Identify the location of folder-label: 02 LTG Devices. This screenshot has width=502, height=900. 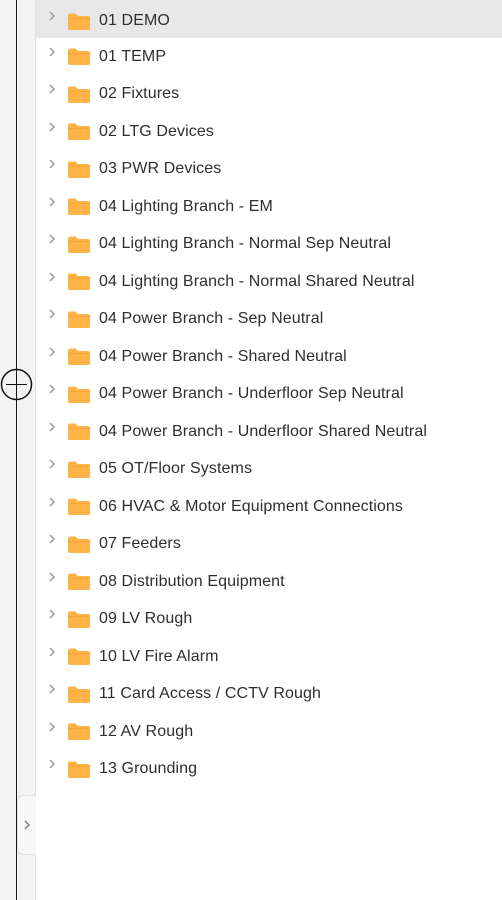
(156, 131).